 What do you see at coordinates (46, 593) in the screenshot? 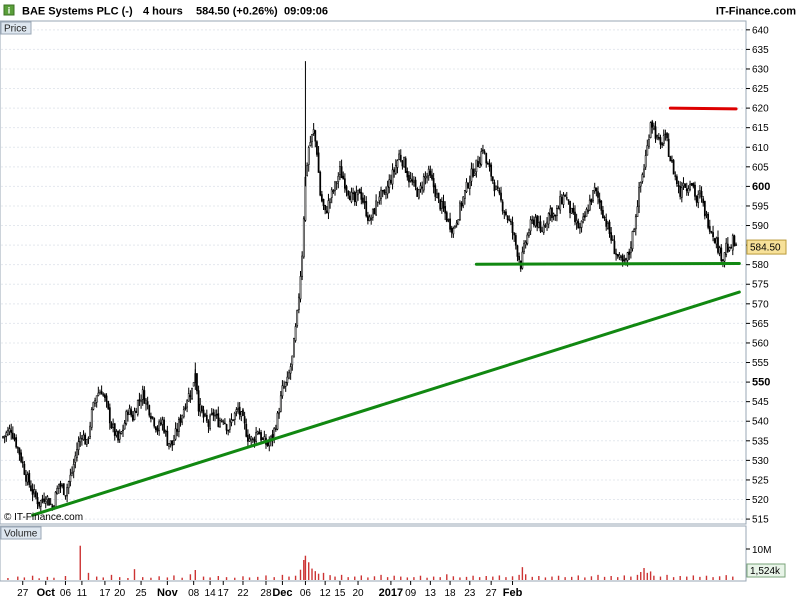
I see `x-tick-label: Oct` at bounding box center [46, 593].